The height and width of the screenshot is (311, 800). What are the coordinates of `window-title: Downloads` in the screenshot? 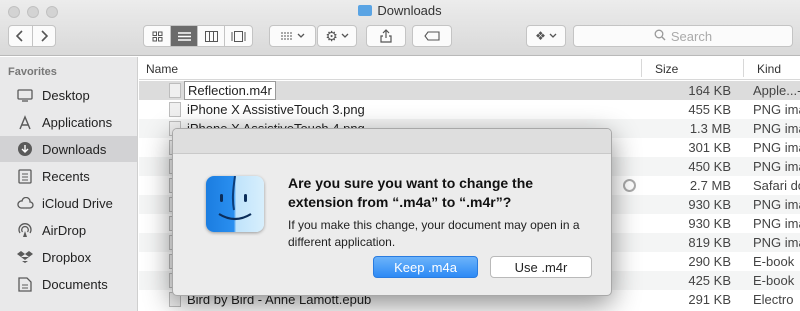 It's located at (400, 10).